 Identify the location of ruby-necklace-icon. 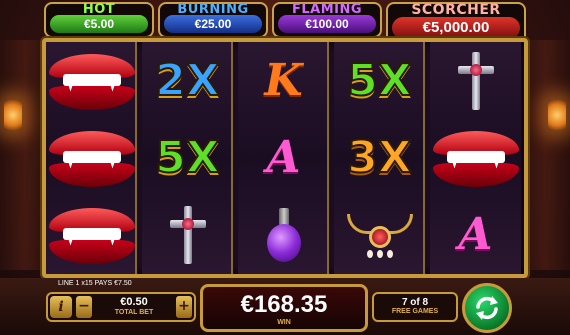
(380, 235).